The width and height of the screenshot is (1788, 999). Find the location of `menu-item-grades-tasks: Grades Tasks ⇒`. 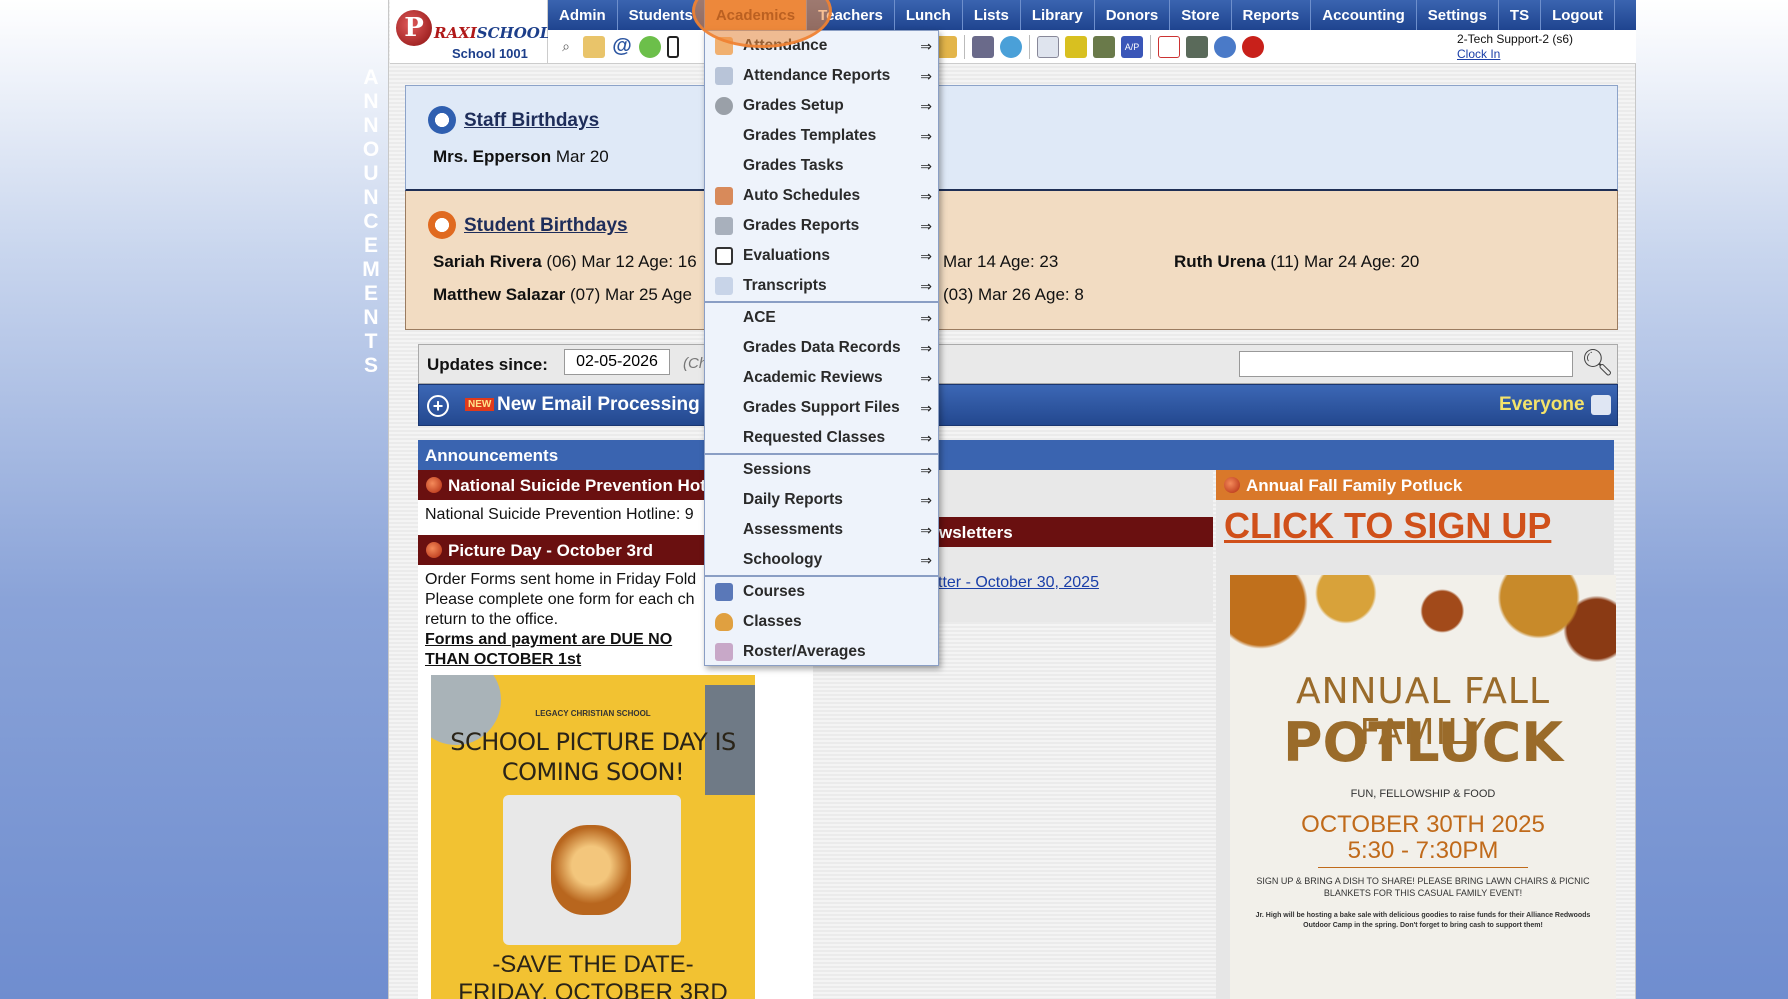

menu-item-grades-tasks: Grades Tasks ⇒ is located at coordinates (821, 166).